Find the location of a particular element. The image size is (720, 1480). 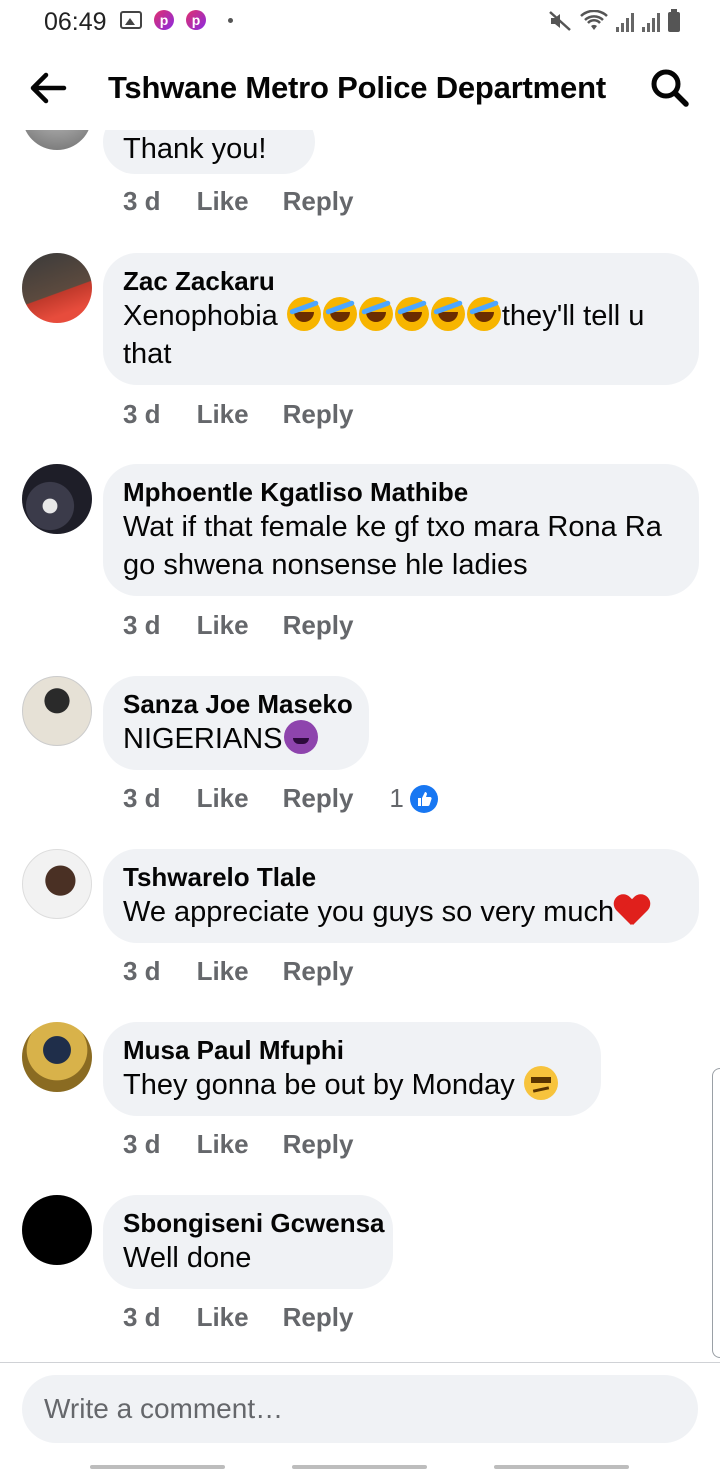

comment-text: Well done is located at coordinates (187, 1258).